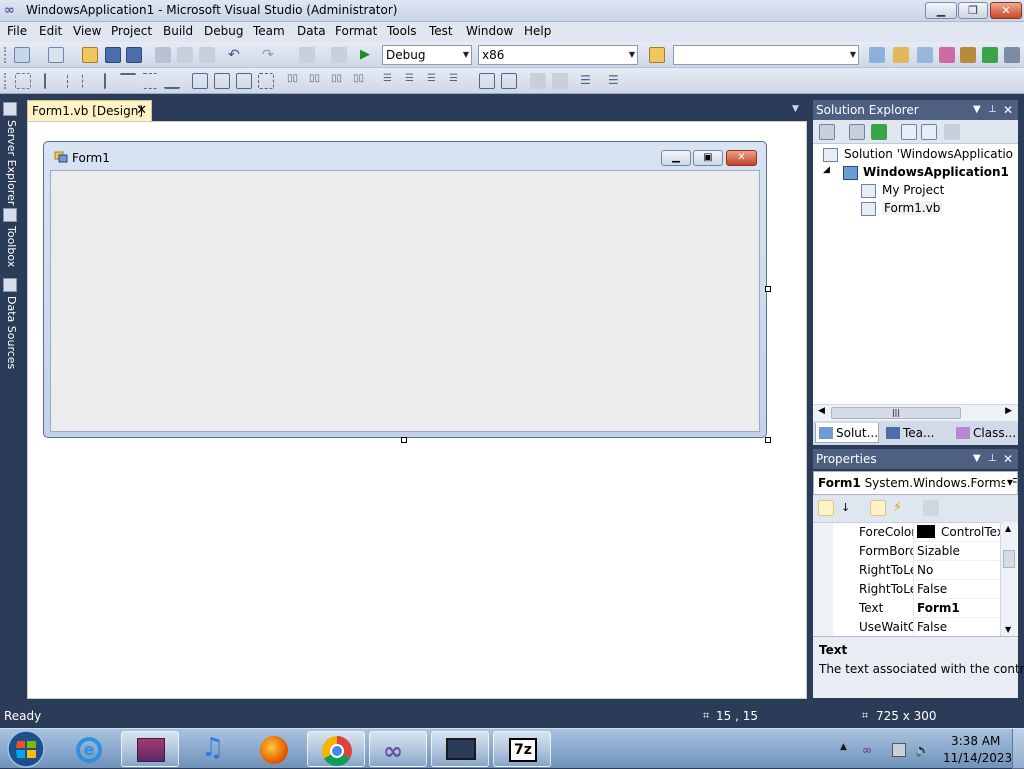 The width and height of the screenshot is (1024, 769). I want to click on decrease-horizontal-spacing-icon: ▯▯, so click(339, 81).